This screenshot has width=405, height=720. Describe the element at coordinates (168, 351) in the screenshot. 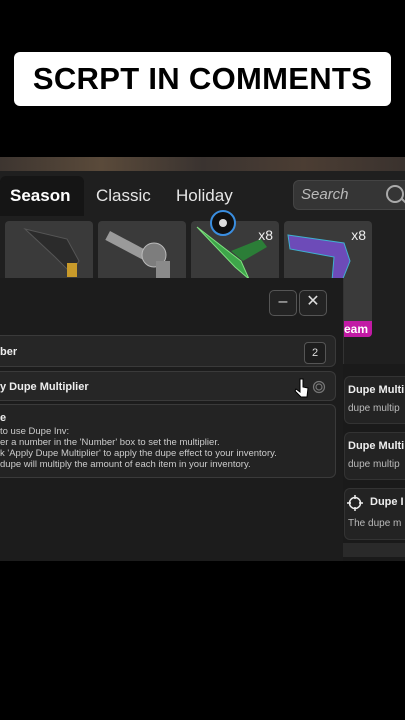

I see `number-row: ber 2` at that location.